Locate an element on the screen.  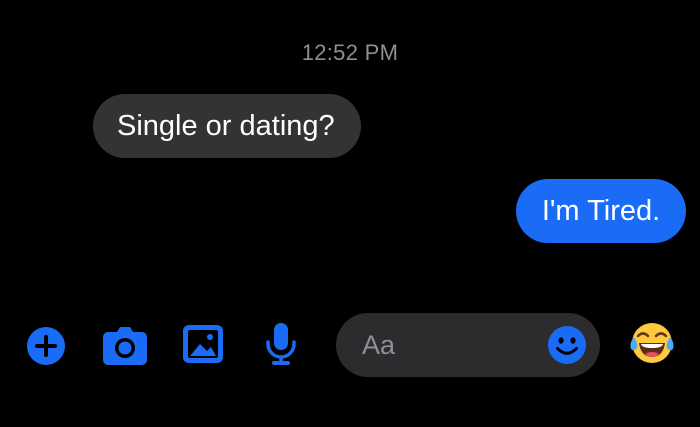
microphone-icon is located at coordinates (281, 344).